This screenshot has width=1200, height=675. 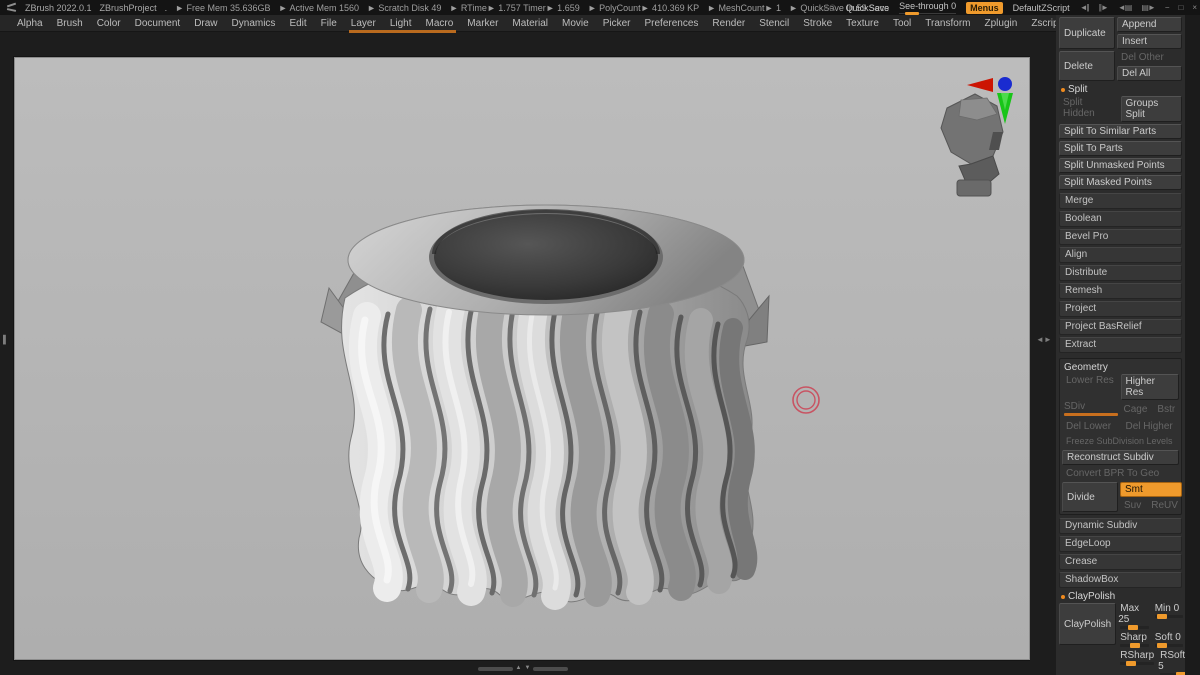 What do you see at coordinates (128, 8) in the screenshot?
I see `project-name: ZBrushProject` at bounding box center [128, 8].